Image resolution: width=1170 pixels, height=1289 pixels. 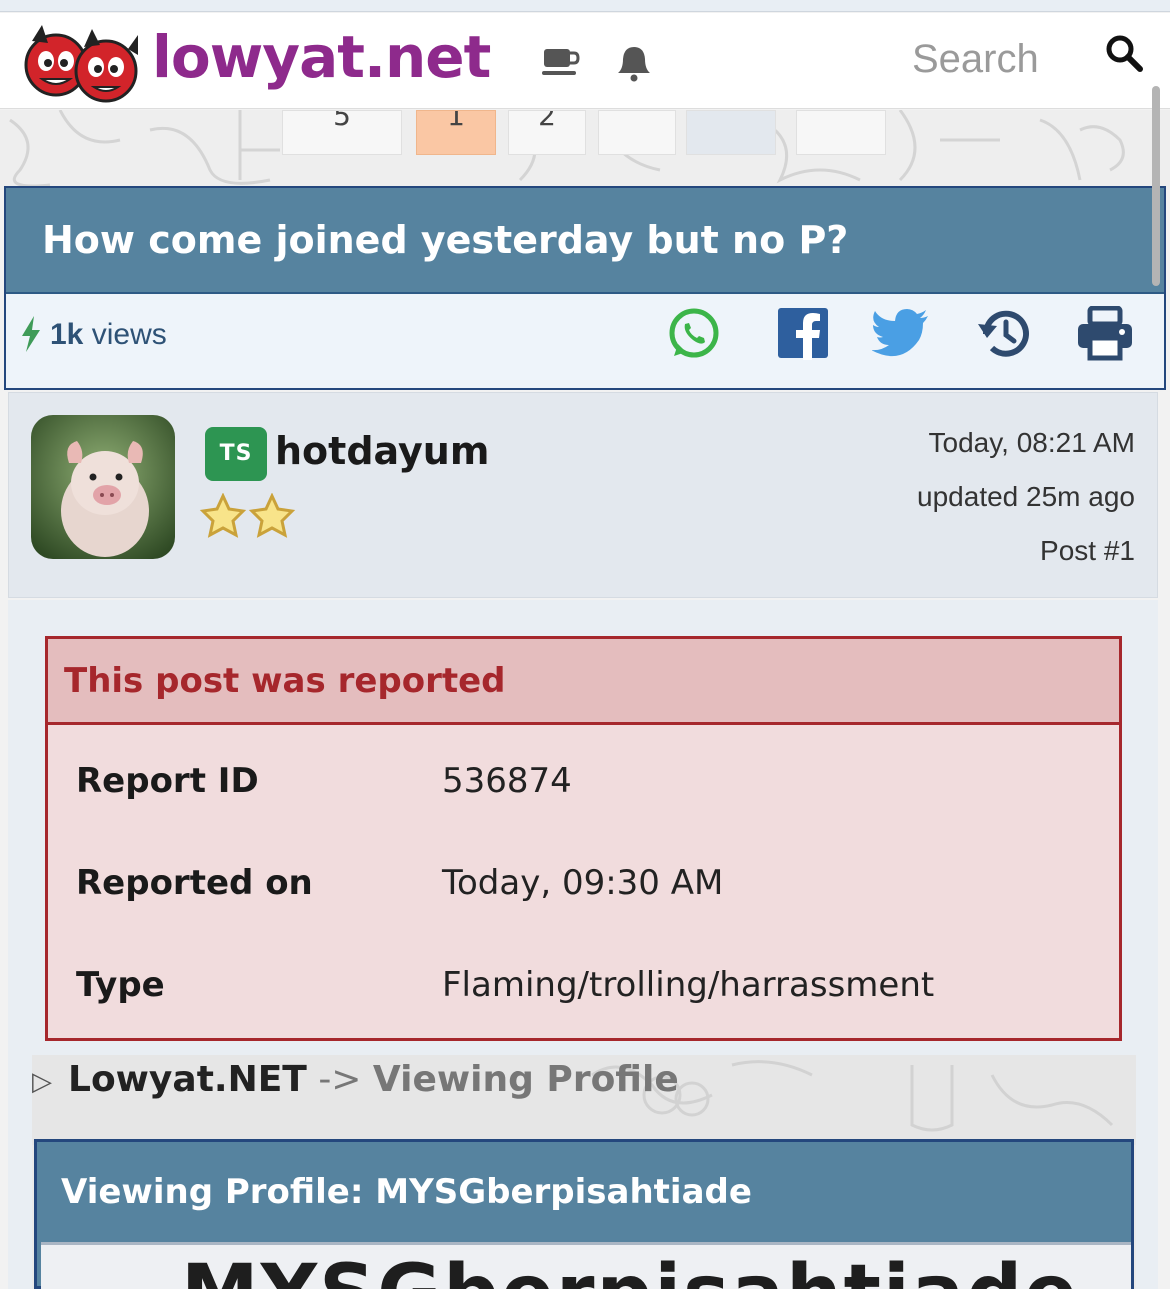 I want to click on pager-button-last, so click(x=731, y=132).